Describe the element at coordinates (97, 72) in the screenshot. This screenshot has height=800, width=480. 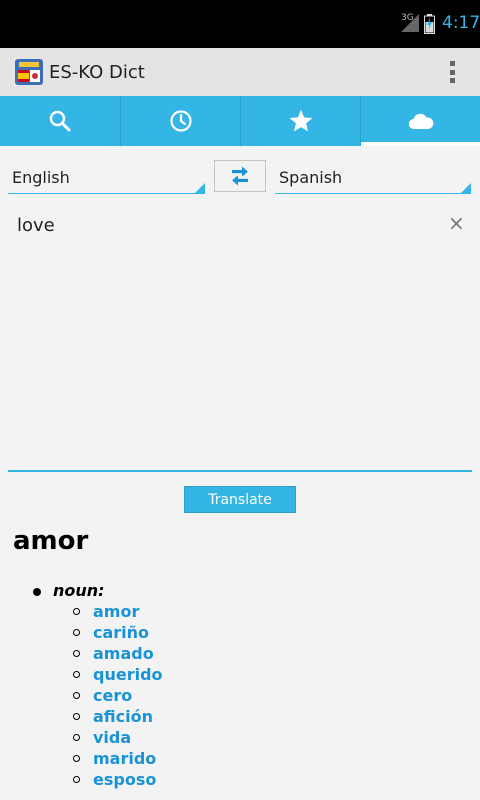
I see `app-title: ES-KO Dict` at that location.